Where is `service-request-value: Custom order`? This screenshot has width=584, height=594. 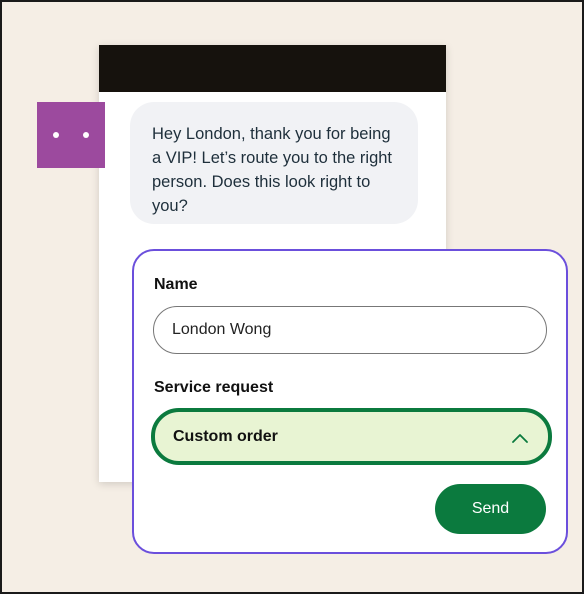 service-request-value: Custom order is located at coordinates (225, 436).